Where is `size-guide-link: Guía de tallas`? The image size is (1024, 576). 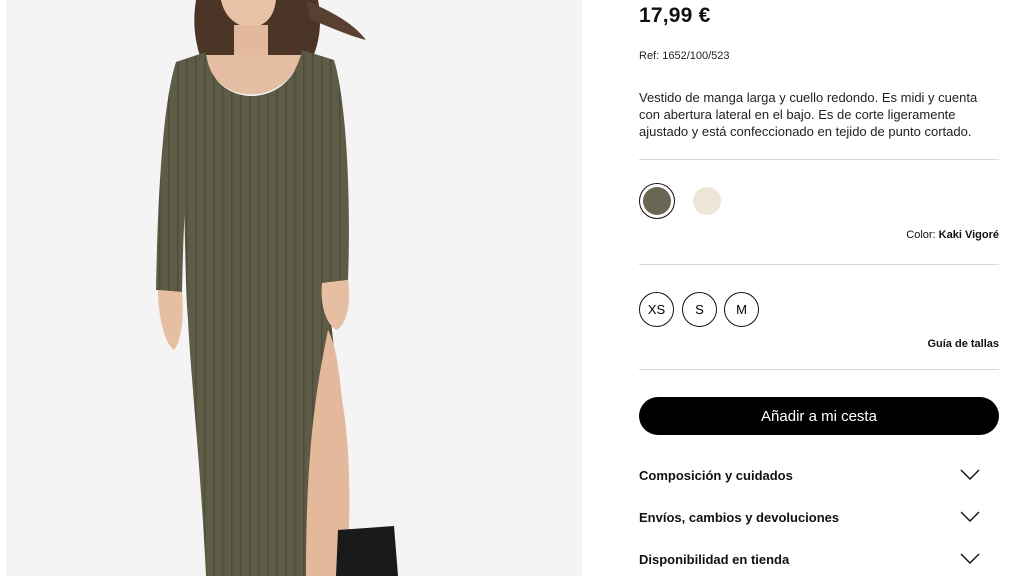 size-guide-link: Guía de tallas is located at coordinates (963, 344).